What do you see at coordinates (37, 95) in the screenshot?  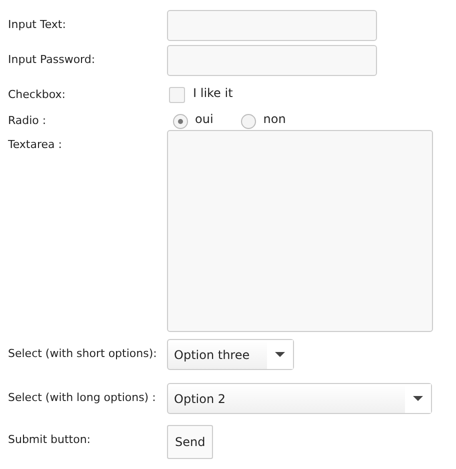 I see `field-label: Checkbox:` at bounding box center [37, 95].